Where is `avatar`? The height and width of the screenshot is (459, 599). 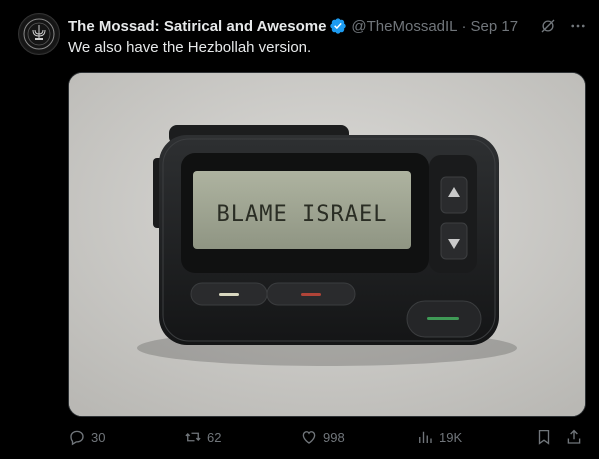 avatar is located at coordinates (39, 34).